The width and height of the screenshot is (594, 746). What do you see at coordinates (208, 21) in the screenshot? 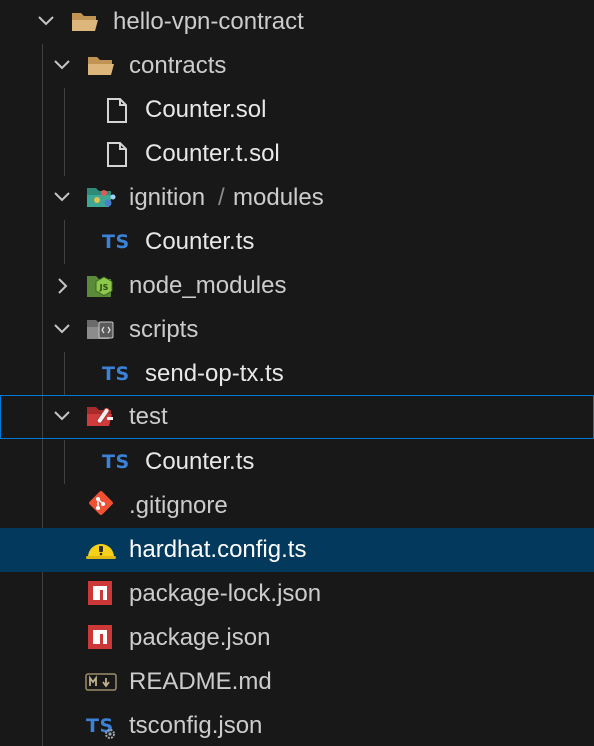
I see `tree-item-label: hello-vpn-contract` at bounding box center [208, 21].